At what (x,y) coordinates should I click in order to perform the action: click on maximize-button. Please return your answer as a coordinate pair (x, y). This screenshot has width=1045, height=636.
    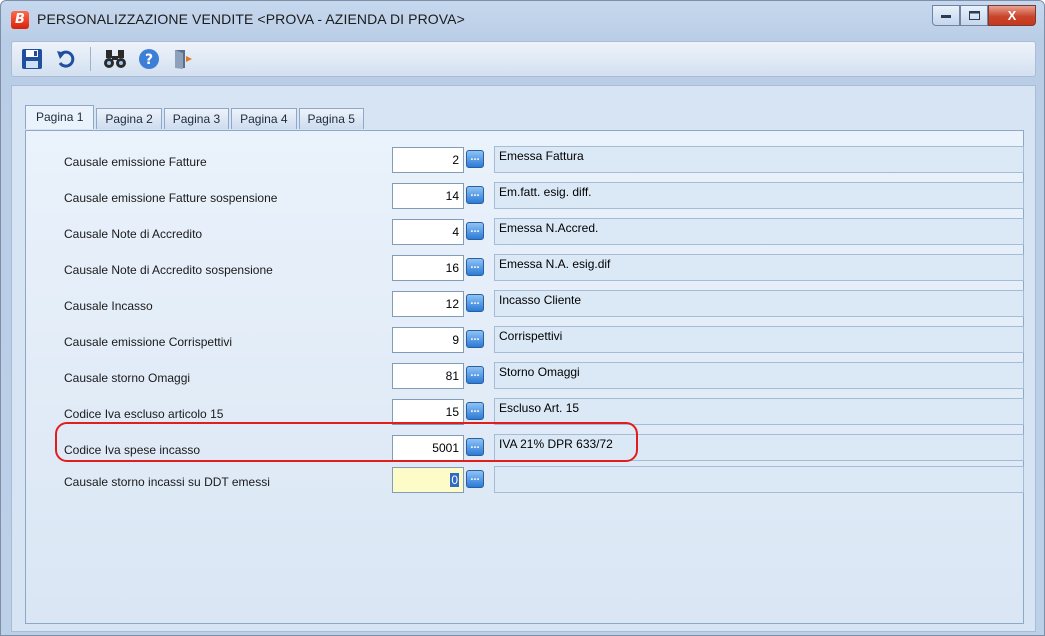
    Looking at the image, I should click on (974, 15).